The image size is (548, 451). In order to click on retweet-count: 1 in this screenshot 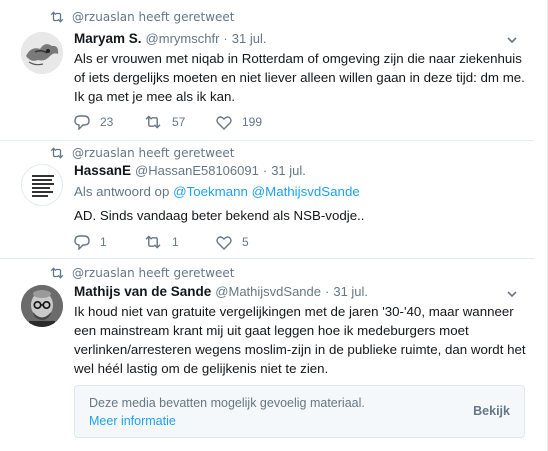, I will do `click(175, 242)`.